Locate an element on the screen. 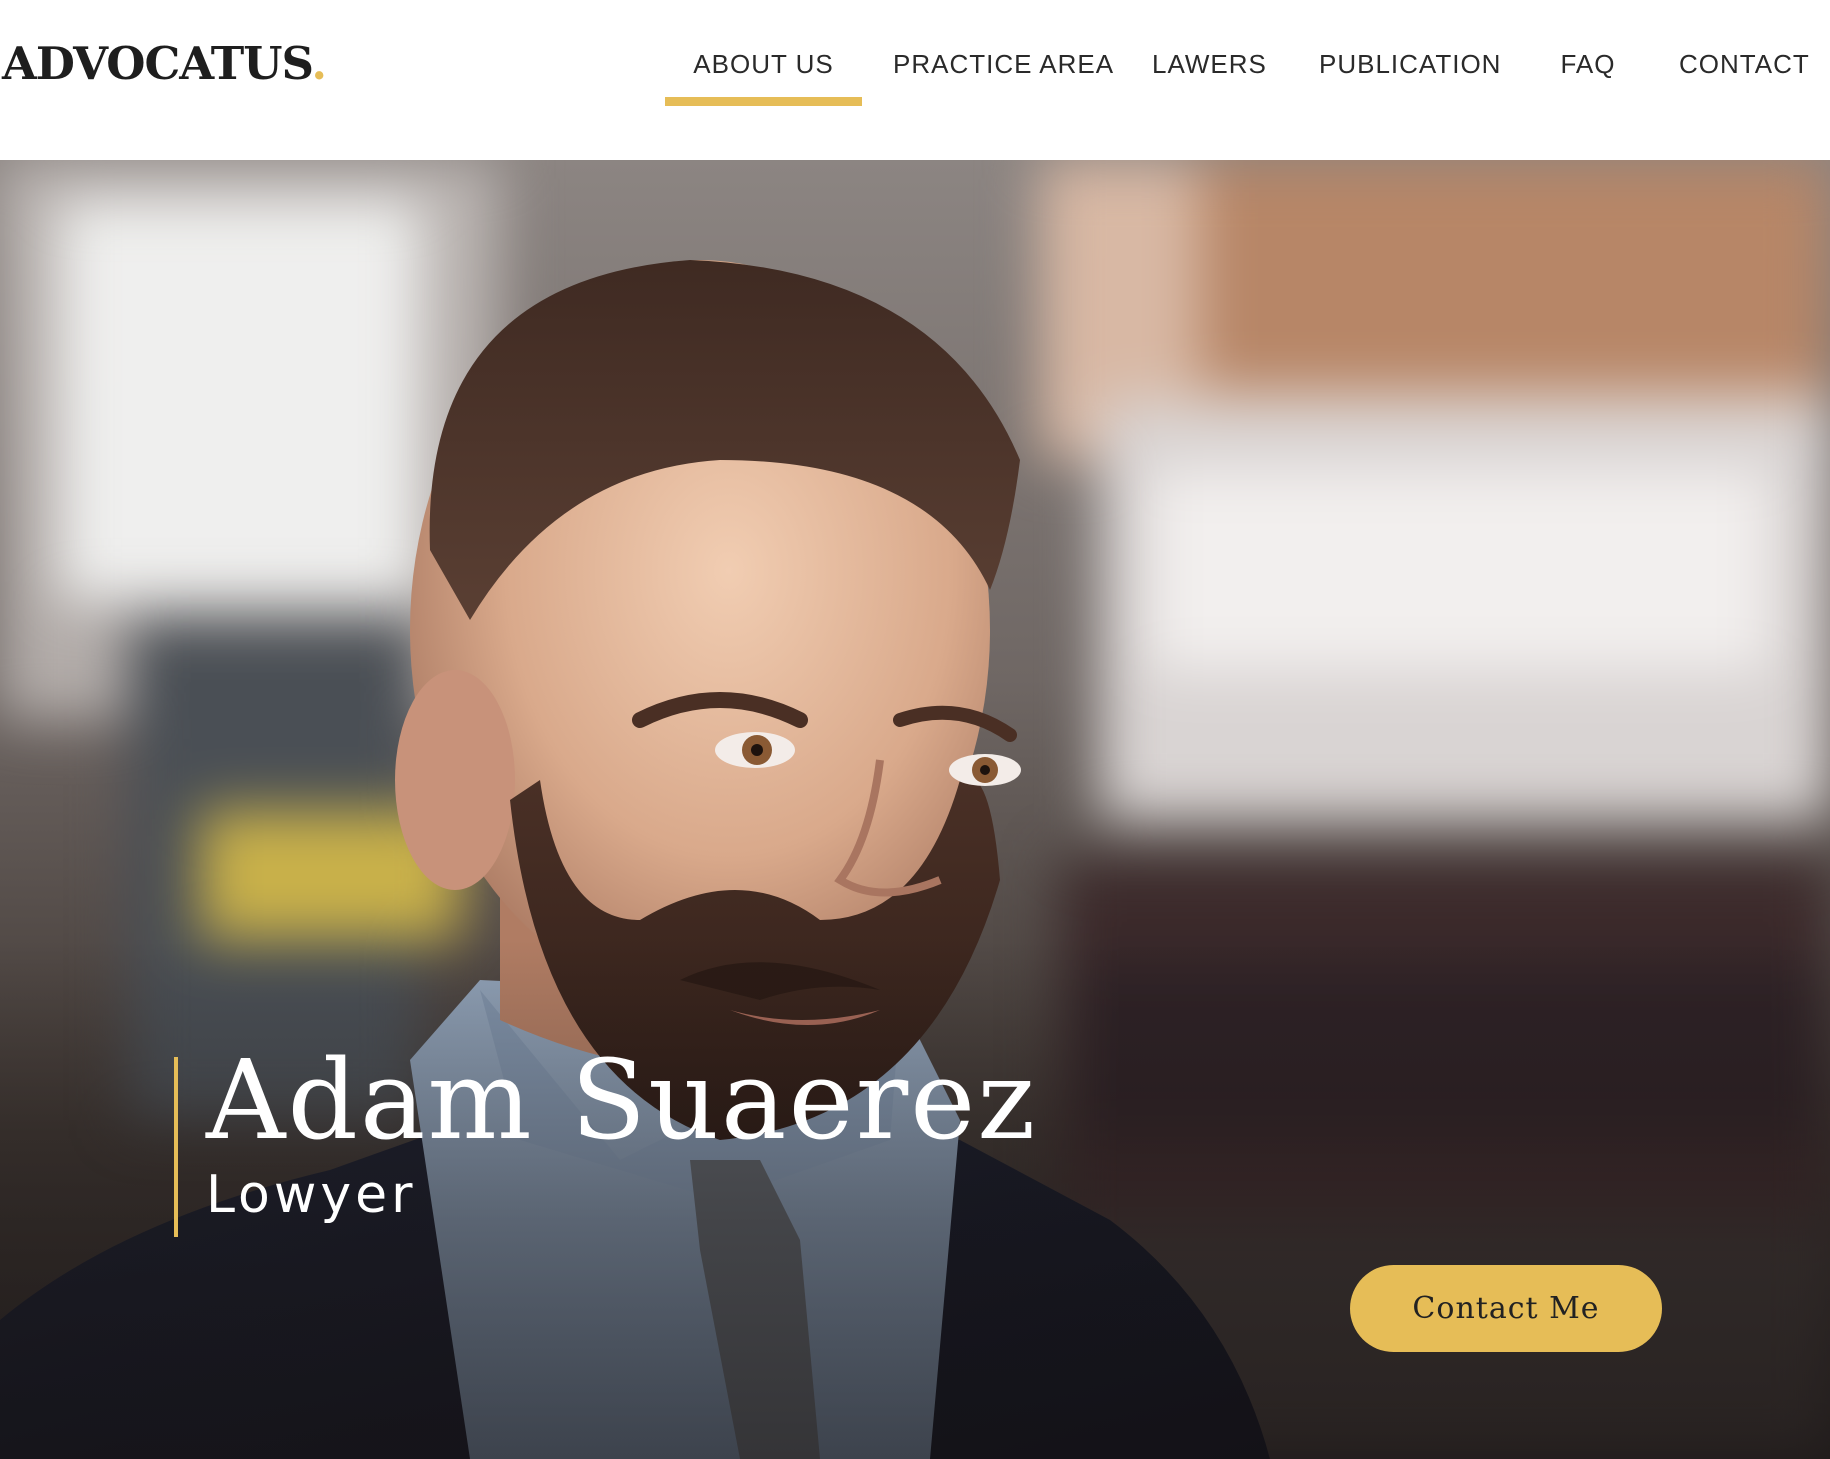 This screenshot has width=1830, height=1459. nav-item-faq: FAQ is located at coordinates (1588, 75).